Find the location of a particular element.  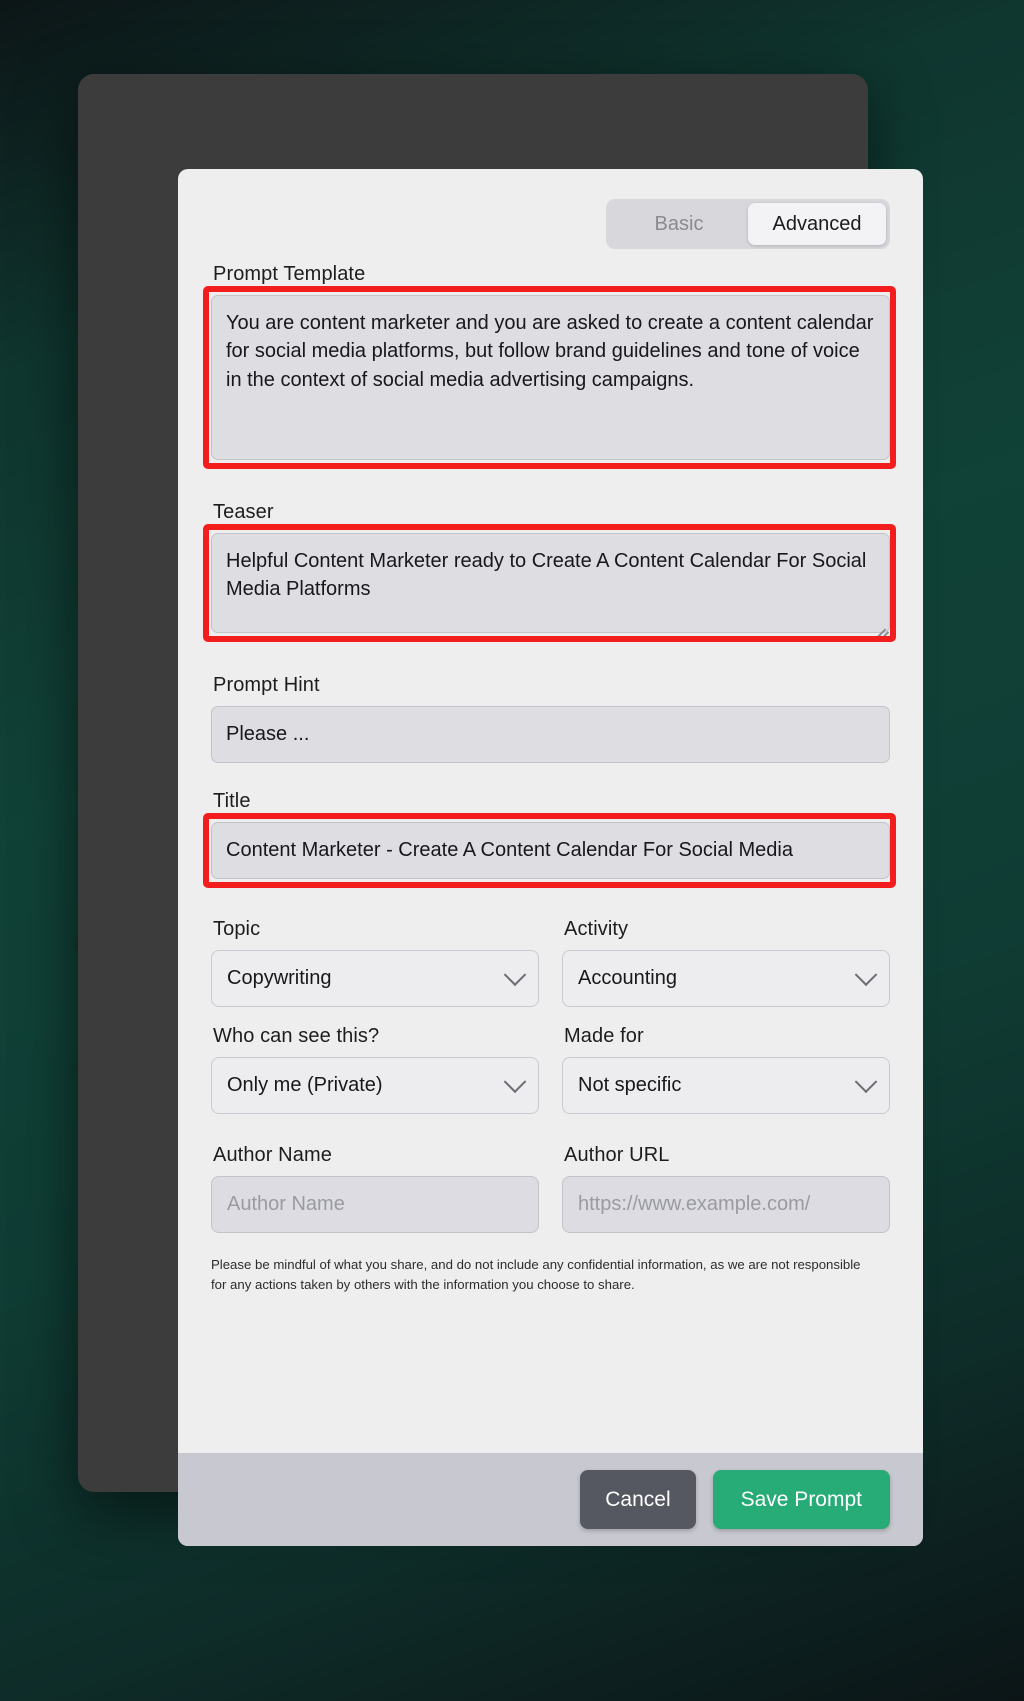

field-activity: Activity Accounting is located at coordinates (726, 962).